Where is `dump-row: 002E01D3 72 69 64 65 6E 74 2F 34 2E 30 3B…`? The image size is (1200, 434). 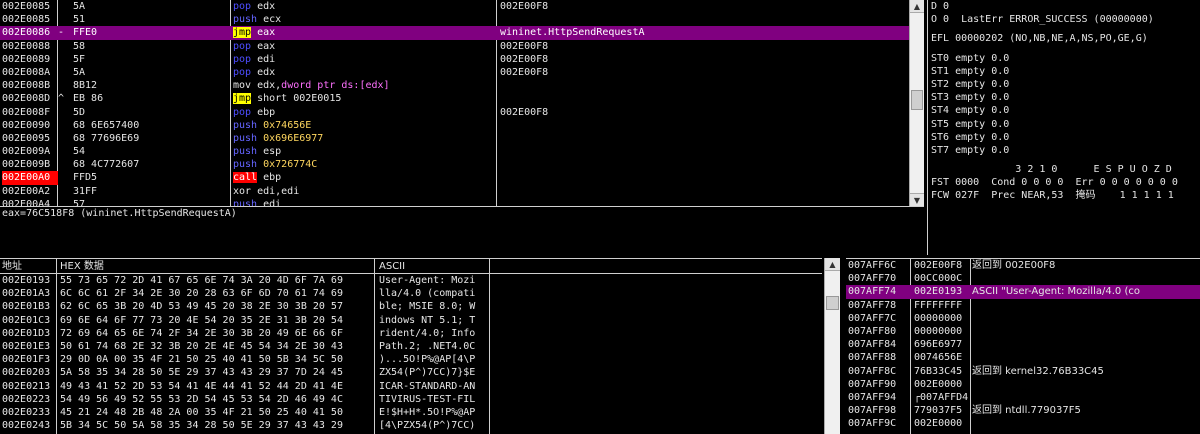
dump-row: 002E01D3 72 69 64 65 6E 74 2F 34 2E 30 3B… is located at coordinates (411, 333).